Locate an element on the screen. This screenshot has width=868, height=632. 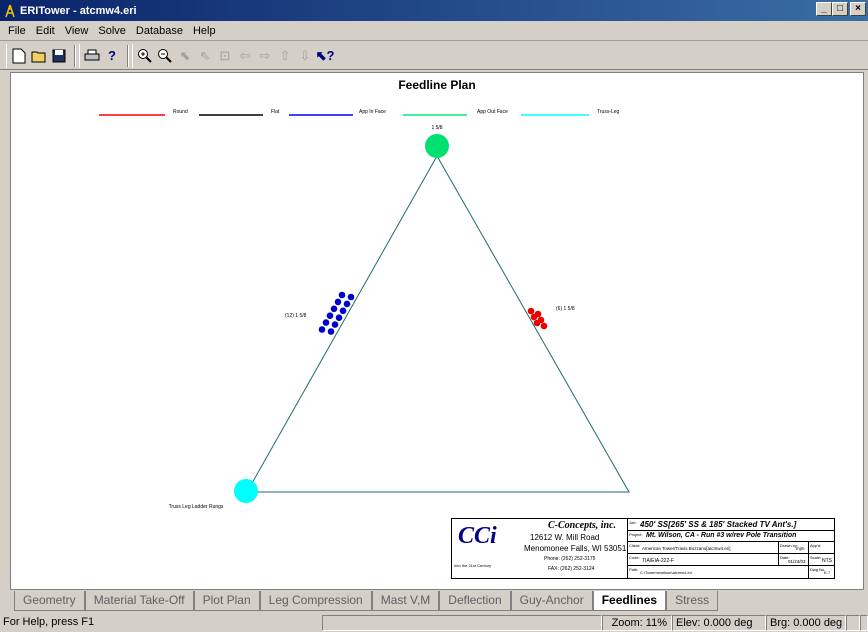
tab-stress: Stress is located at coordinates (692, 601).